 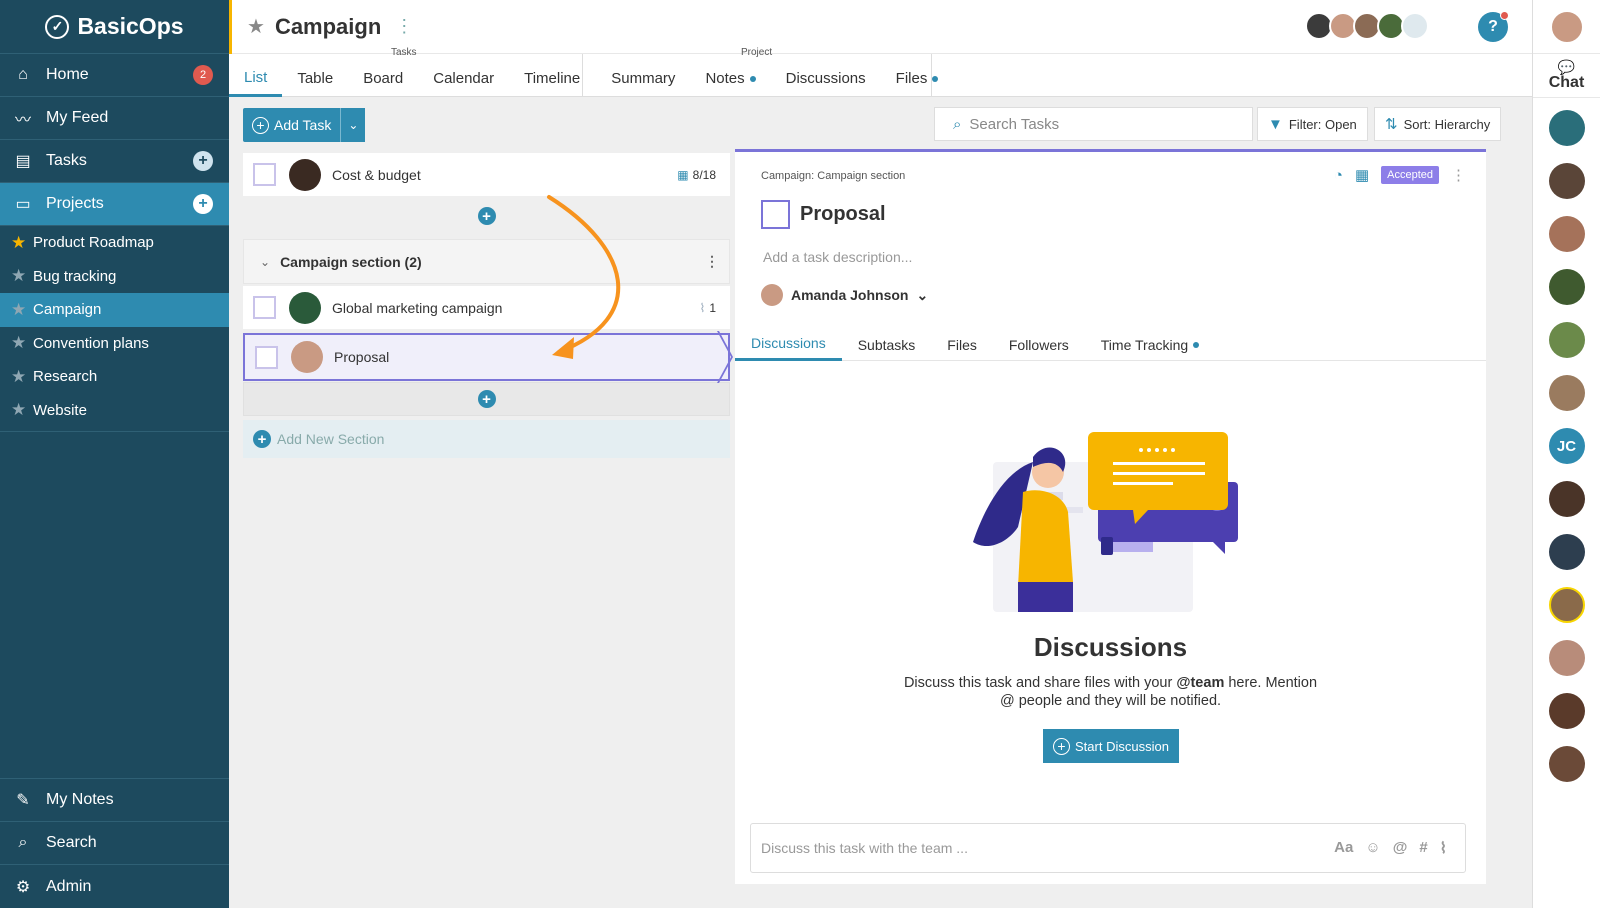 What do you see at coordinates (486, 357) in the screenshot?
I see `task-row-selected: Proposal` at bounding box center [486, 357].